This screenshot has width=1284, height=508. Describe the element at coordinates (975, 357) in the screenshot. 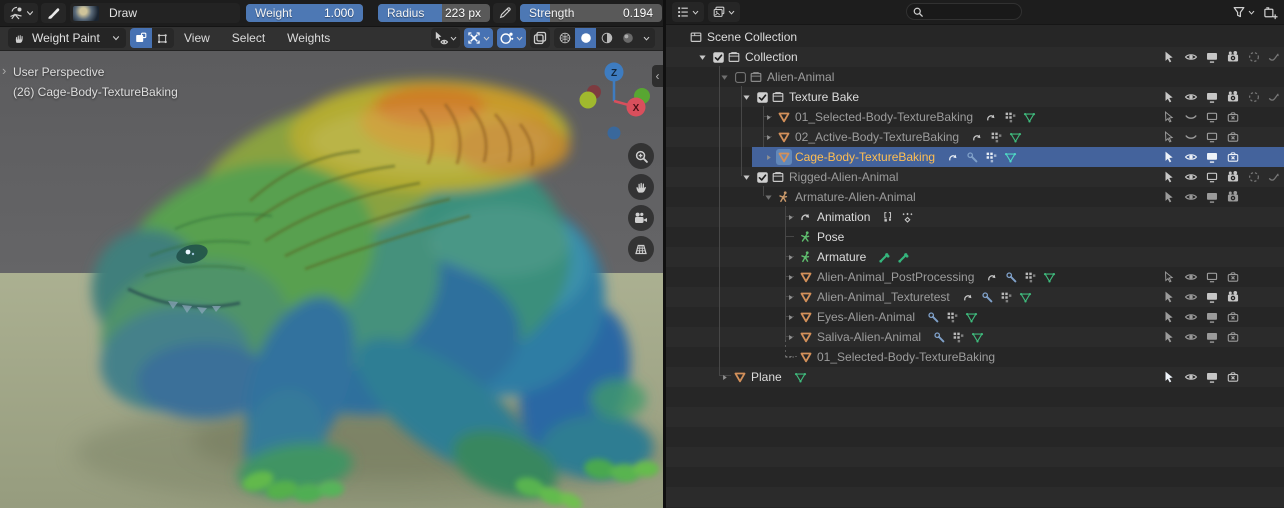

I see `outliner-row: 01_Selected-Body-TextureBaking` at that location.